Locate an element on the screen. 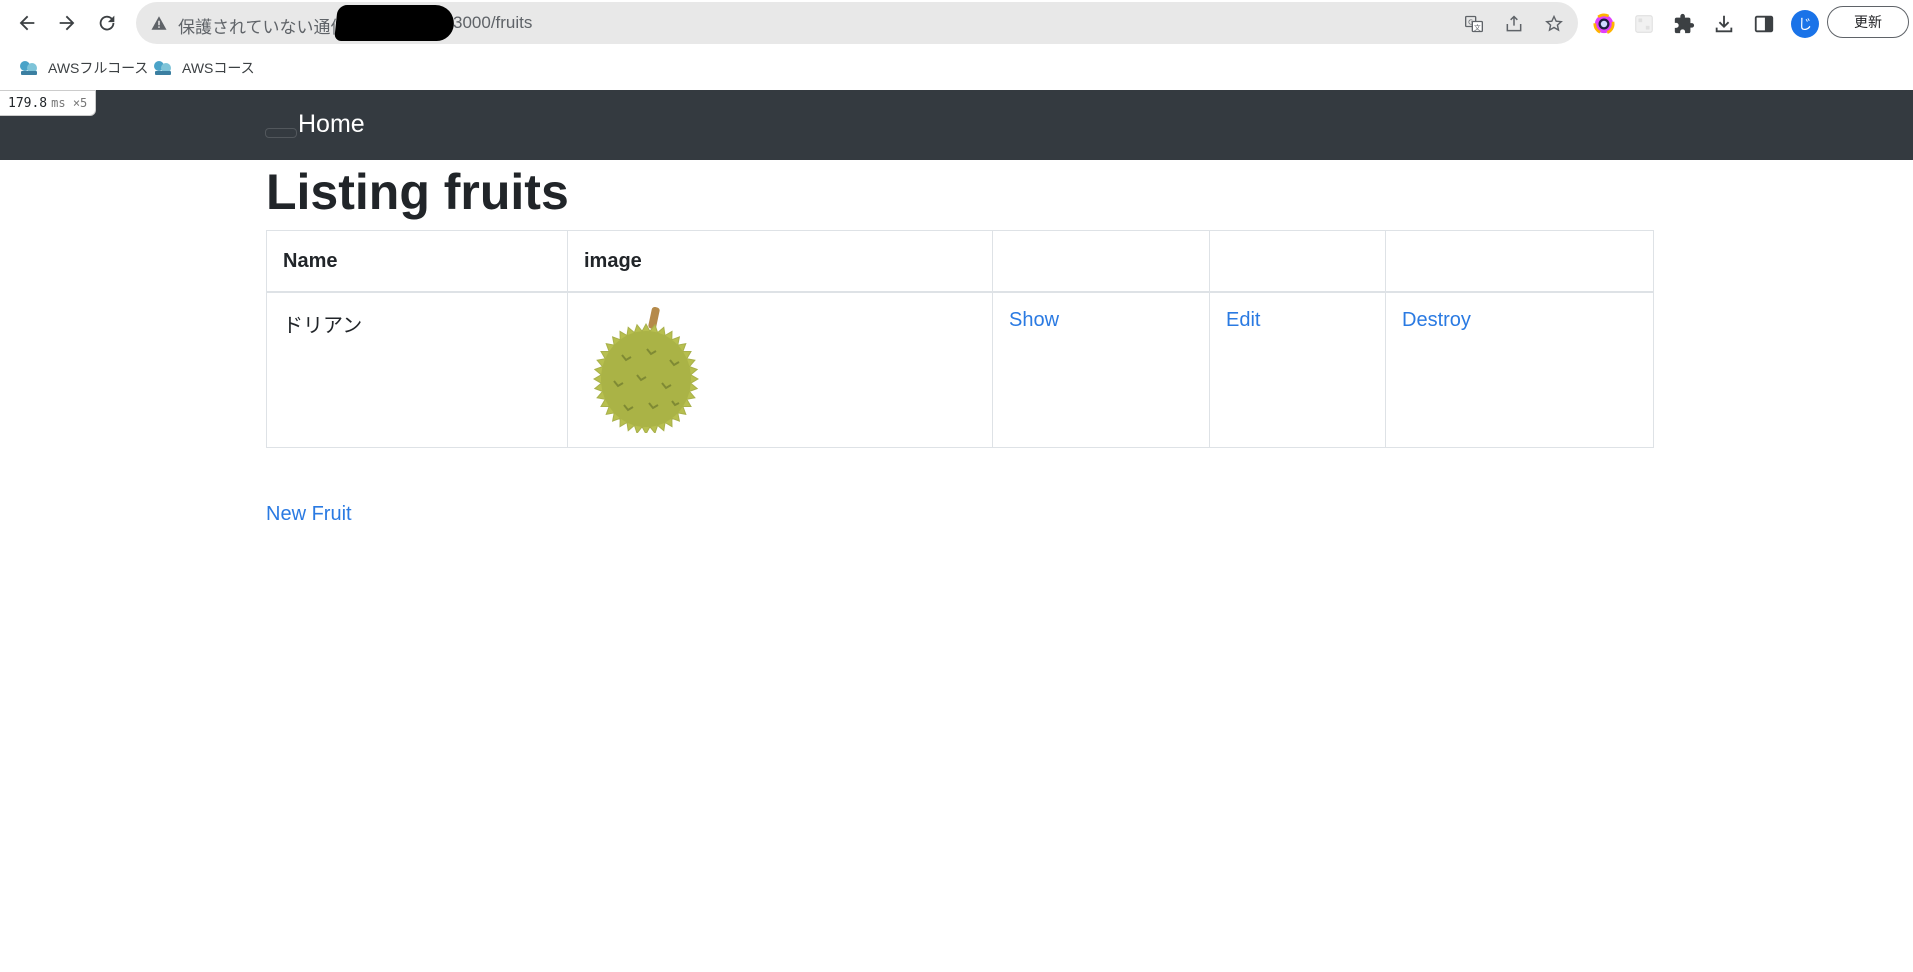 The image size is (1913, 972). column-header-image: image is located at coordinates (780, 261).